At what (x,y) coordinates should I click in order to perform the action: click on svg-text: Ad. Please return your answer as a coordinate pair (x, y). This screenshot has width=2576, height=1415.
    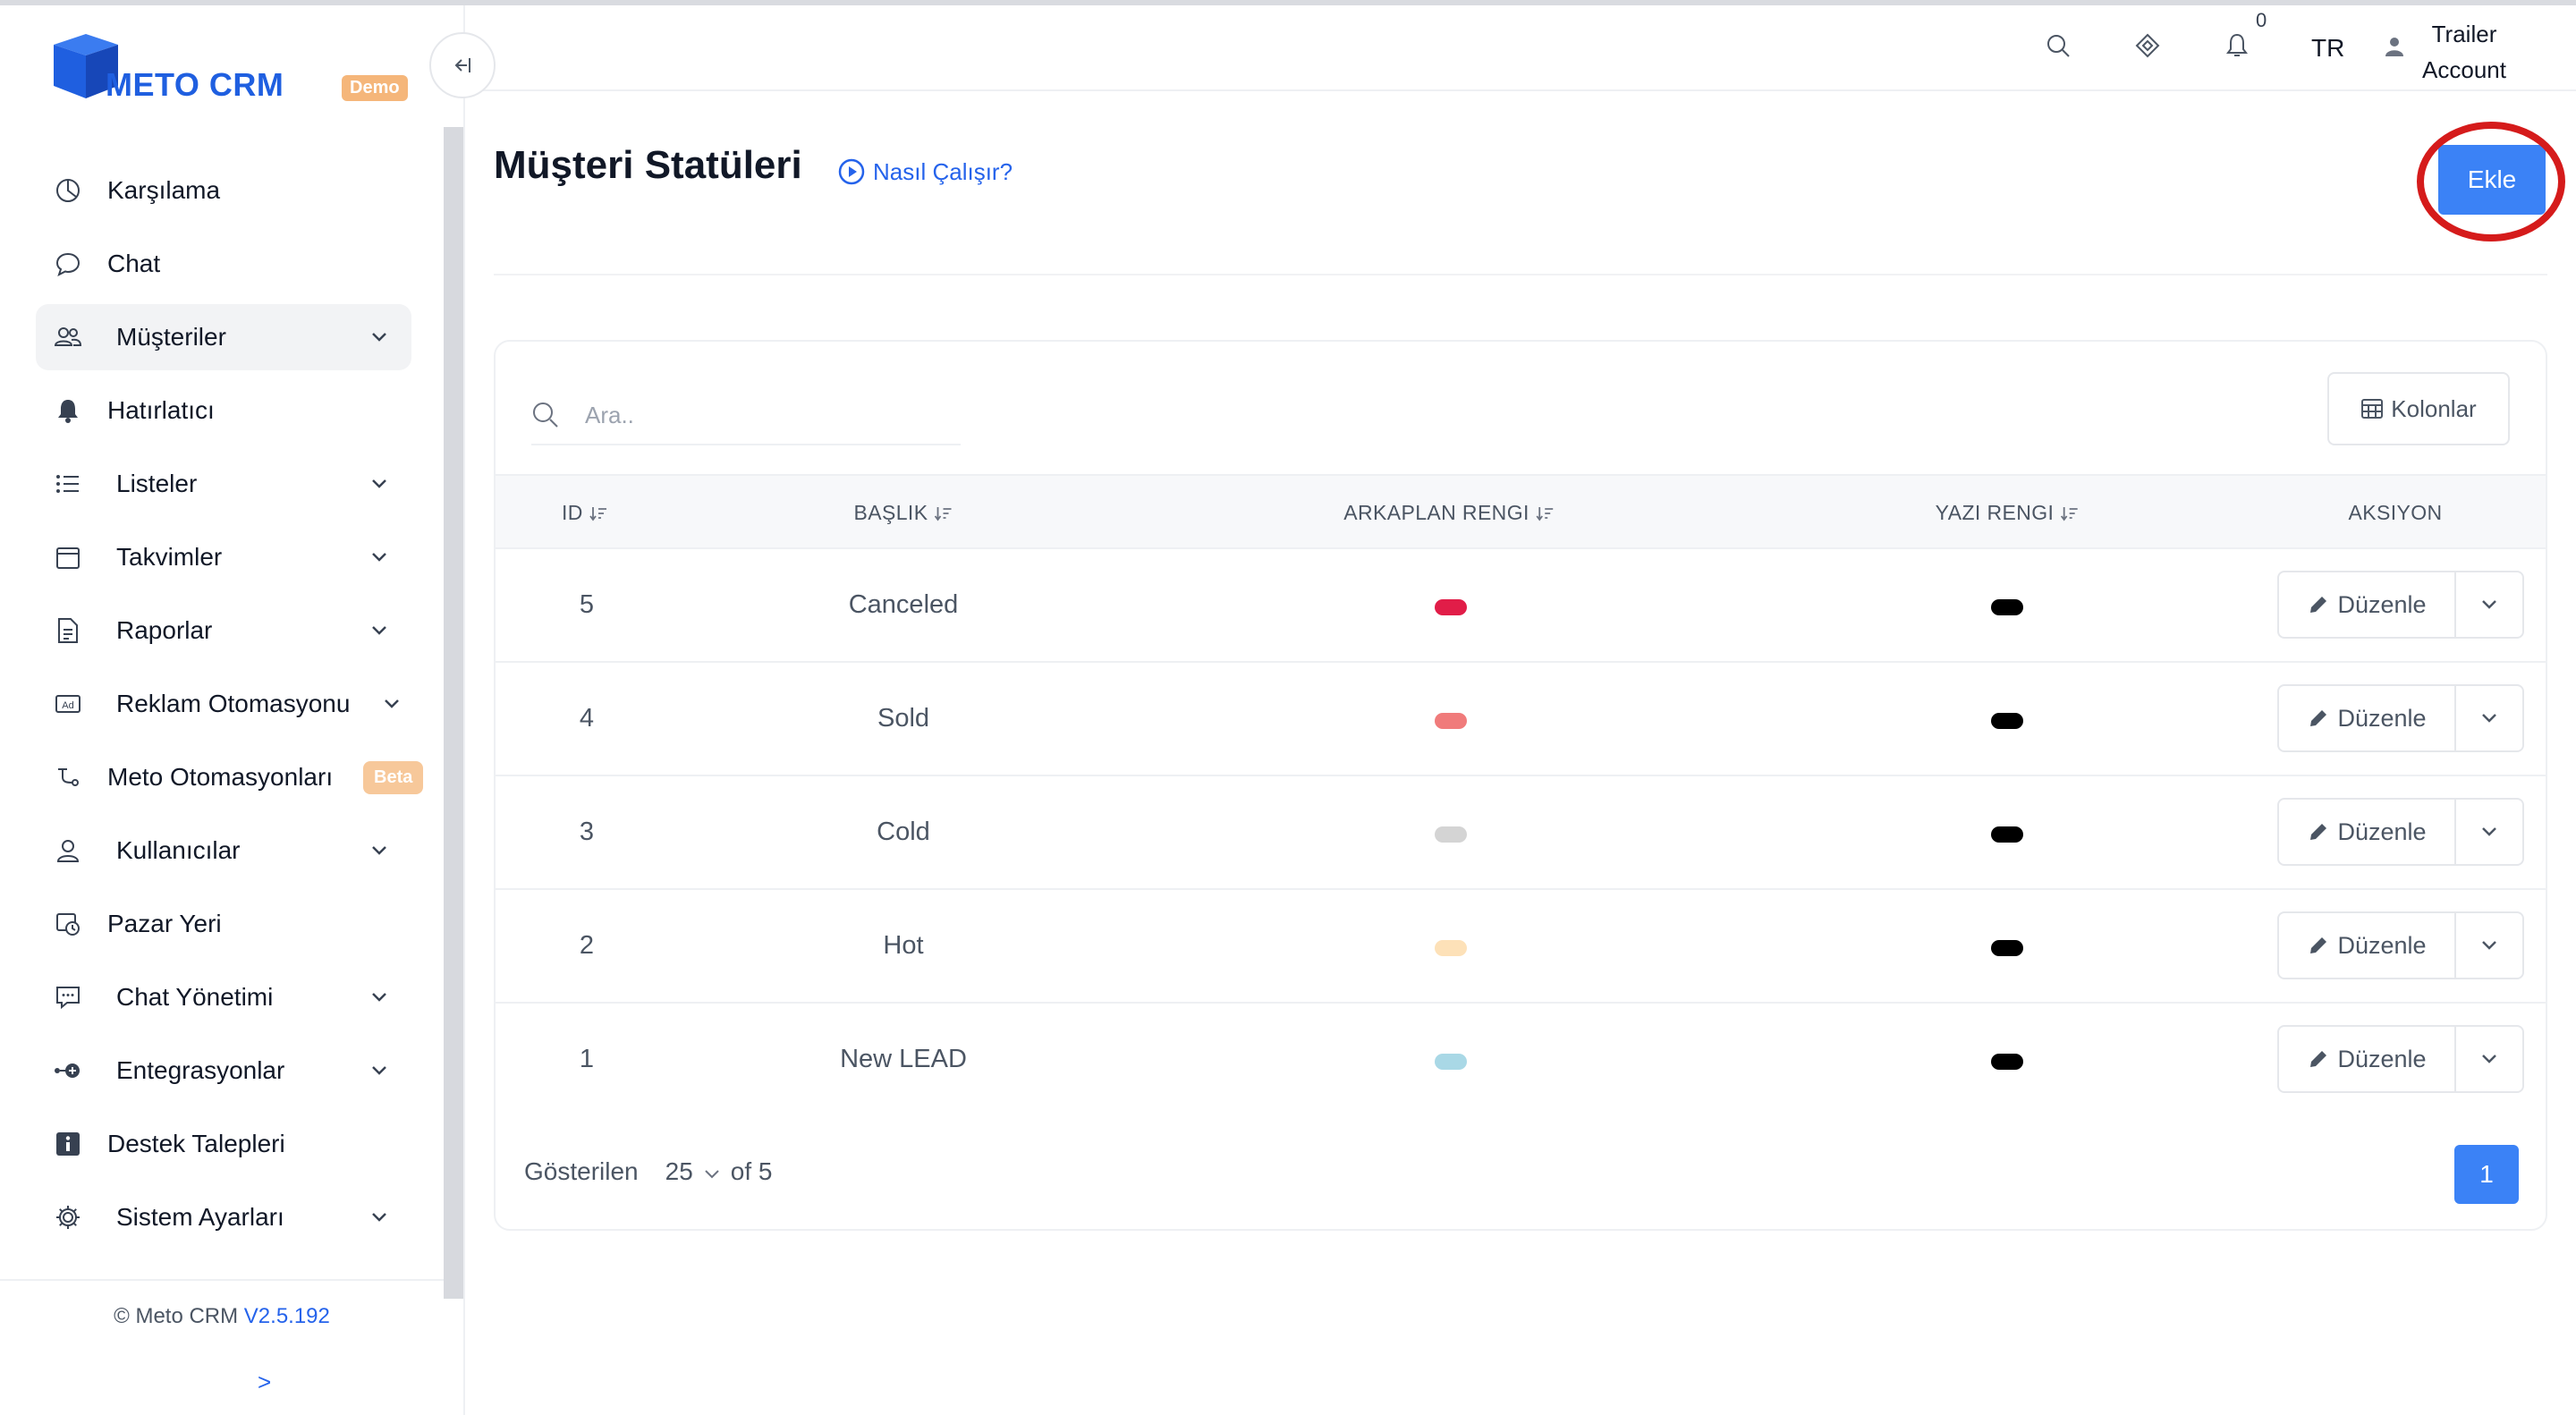
    Looking at the image, I should click on (67, 706).